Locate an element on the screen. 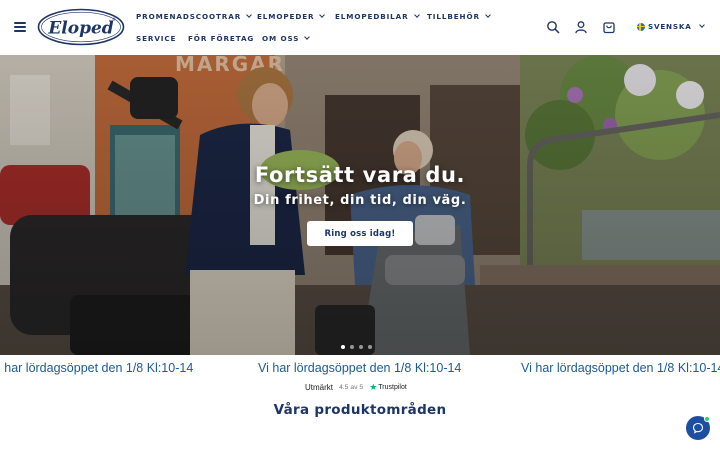  cart-icon is located at coordinates (609, 27).